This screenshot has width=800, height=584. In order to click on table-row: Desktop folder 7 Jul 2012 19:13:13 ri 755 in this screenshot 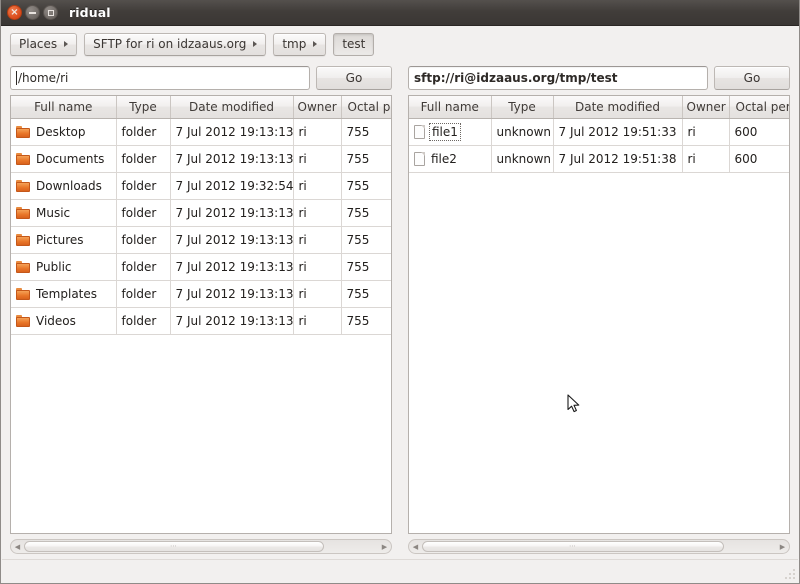, I will do `click(201, 132)`.